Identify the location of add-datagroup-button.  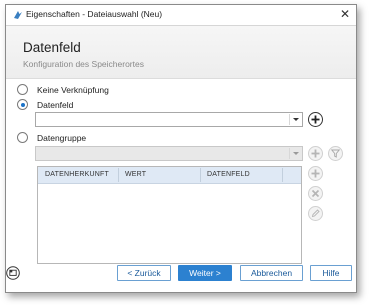
(315, 153).